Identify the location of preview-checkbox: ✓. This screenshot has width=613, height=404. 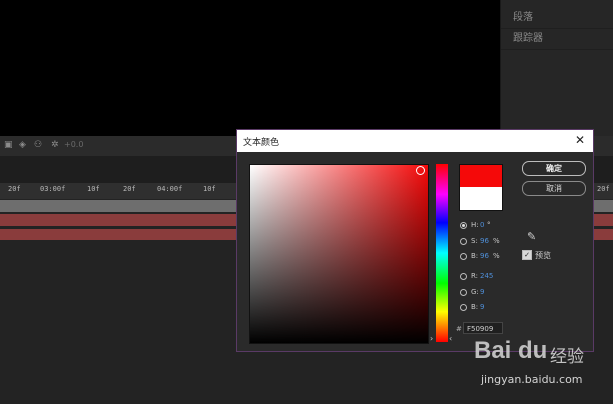
(527, 255).